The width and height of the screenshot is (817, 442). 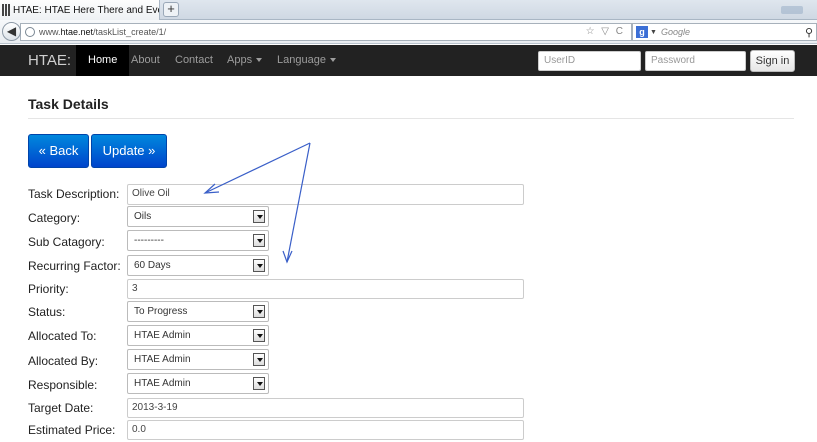 I want to click on bookmark-reload-icons: ☆ ▽ C, so click(x=605, y=31).